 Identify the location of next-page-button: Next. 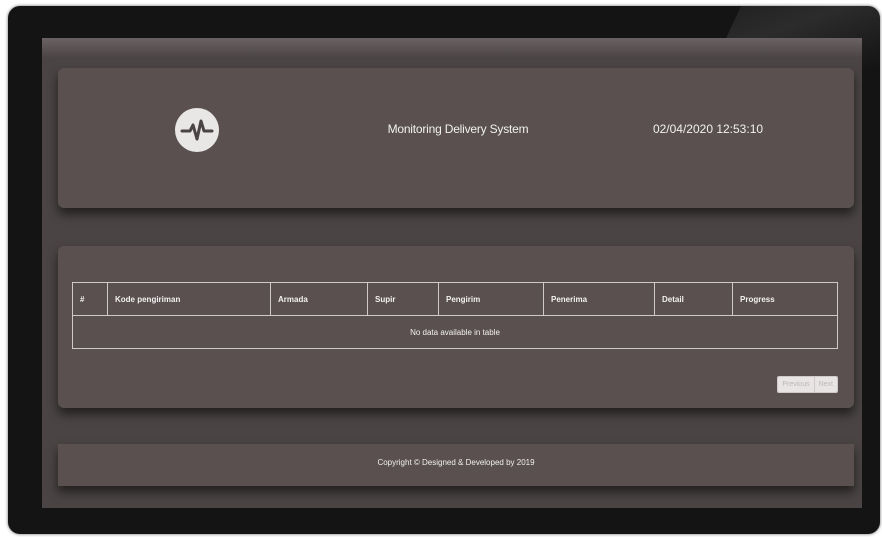
(825, 384).